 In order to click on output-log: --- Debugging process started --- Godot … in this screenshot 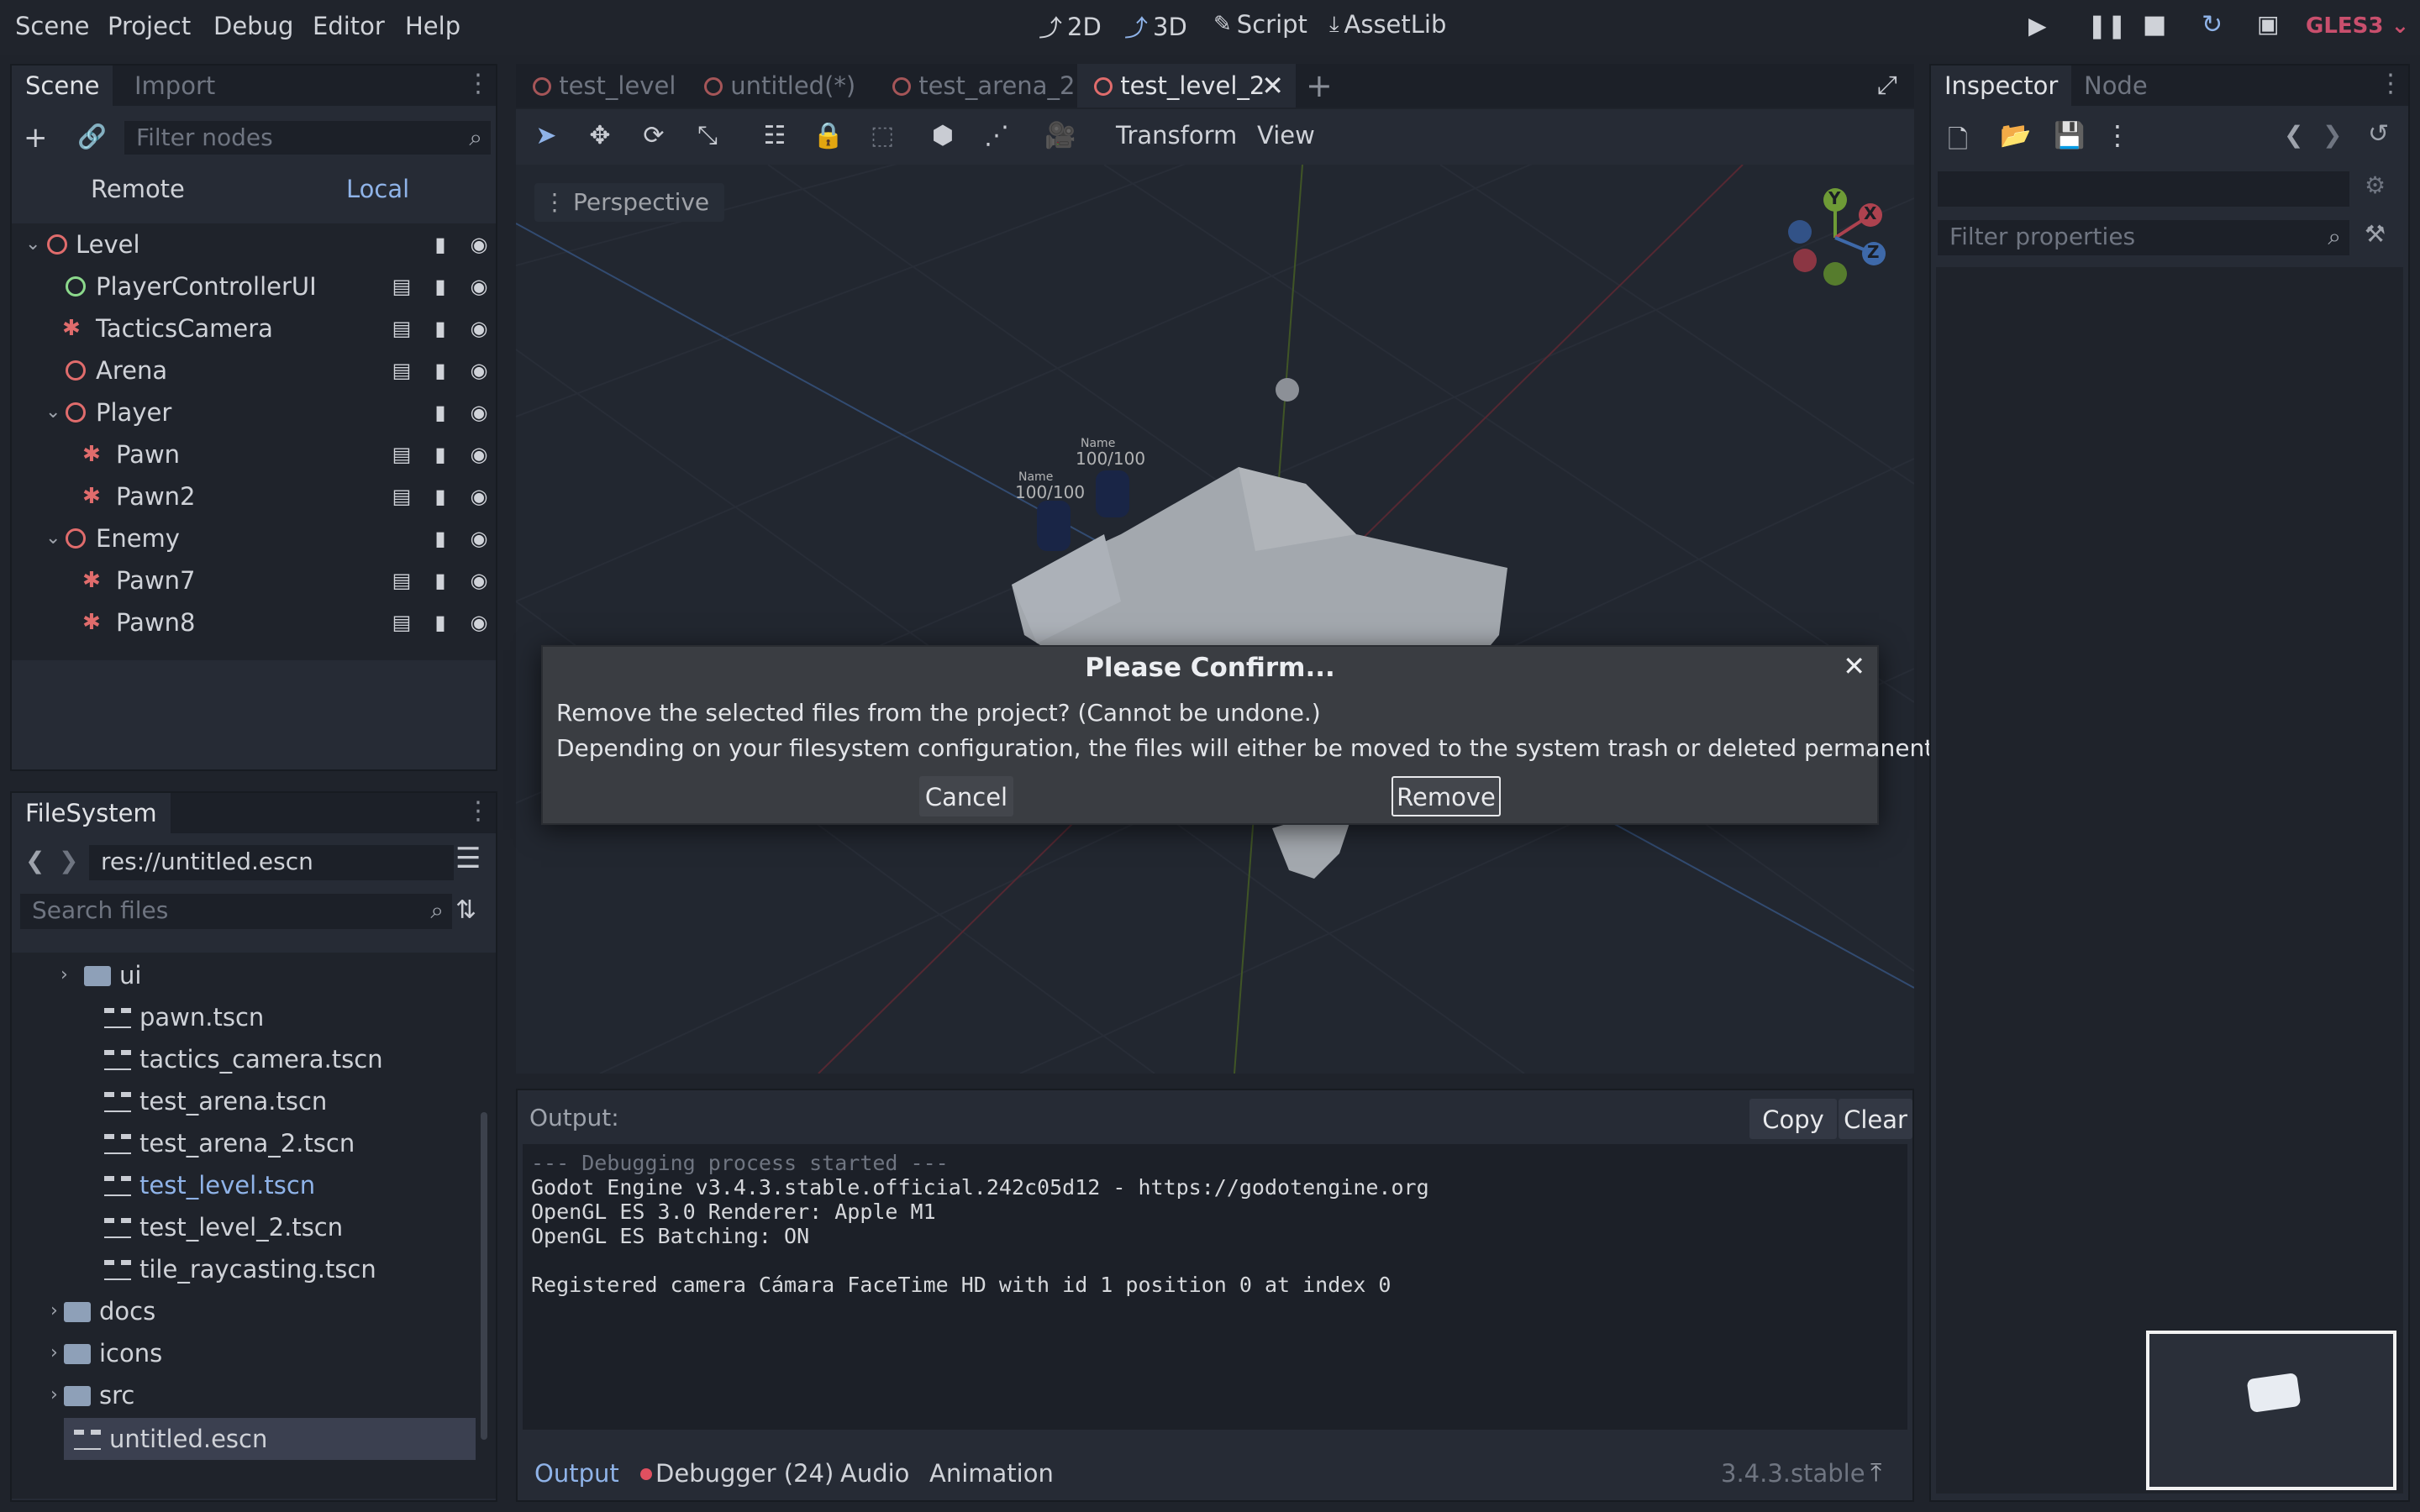, I will do `click(1215, 1287)`.